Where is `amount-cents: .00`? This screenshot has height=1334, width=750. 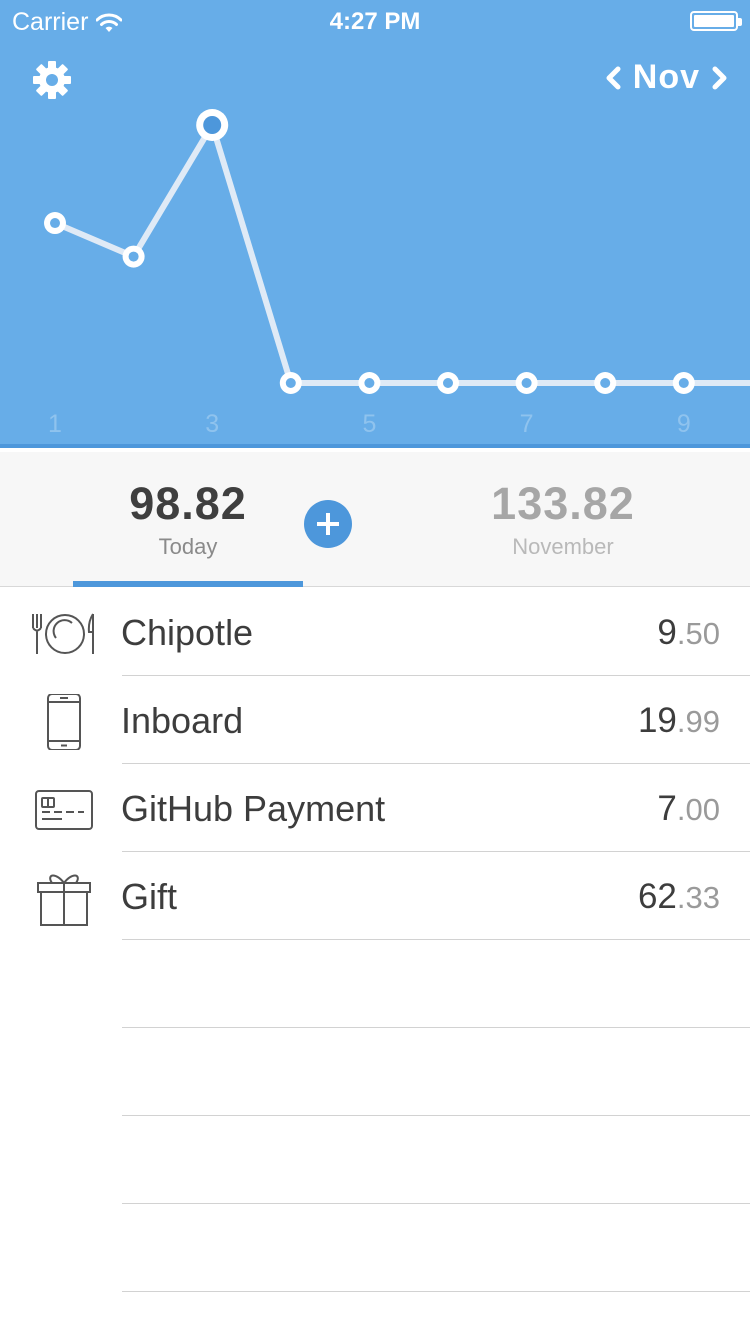
amount-cents: .00 is located at coordinates (698, 809).